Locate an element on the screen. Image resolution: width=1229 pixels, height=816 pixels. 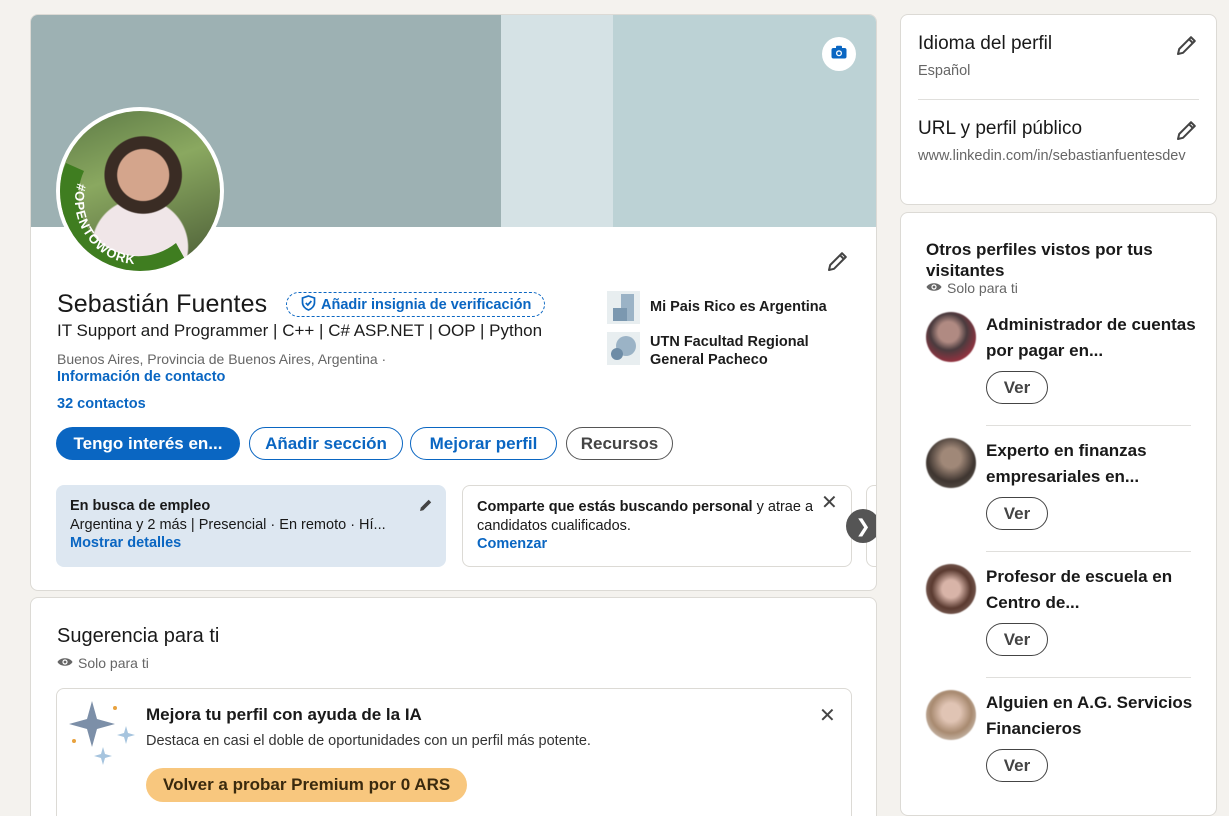
profile-language-value: Español is located at coordinates (944, 71).